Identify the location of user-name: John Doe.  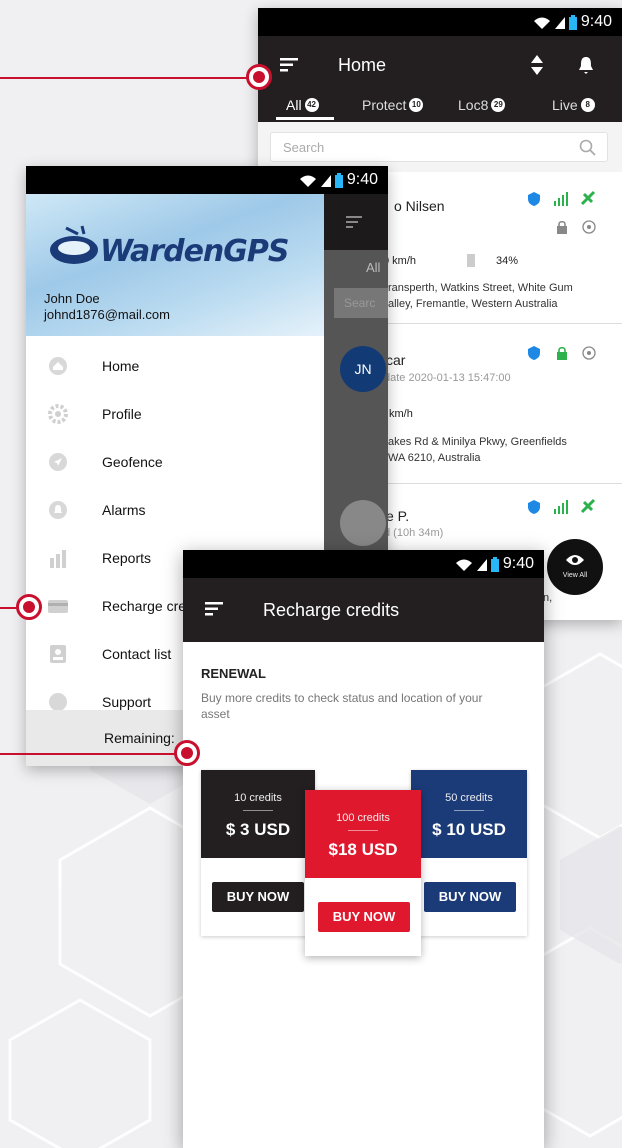
(72, 298).